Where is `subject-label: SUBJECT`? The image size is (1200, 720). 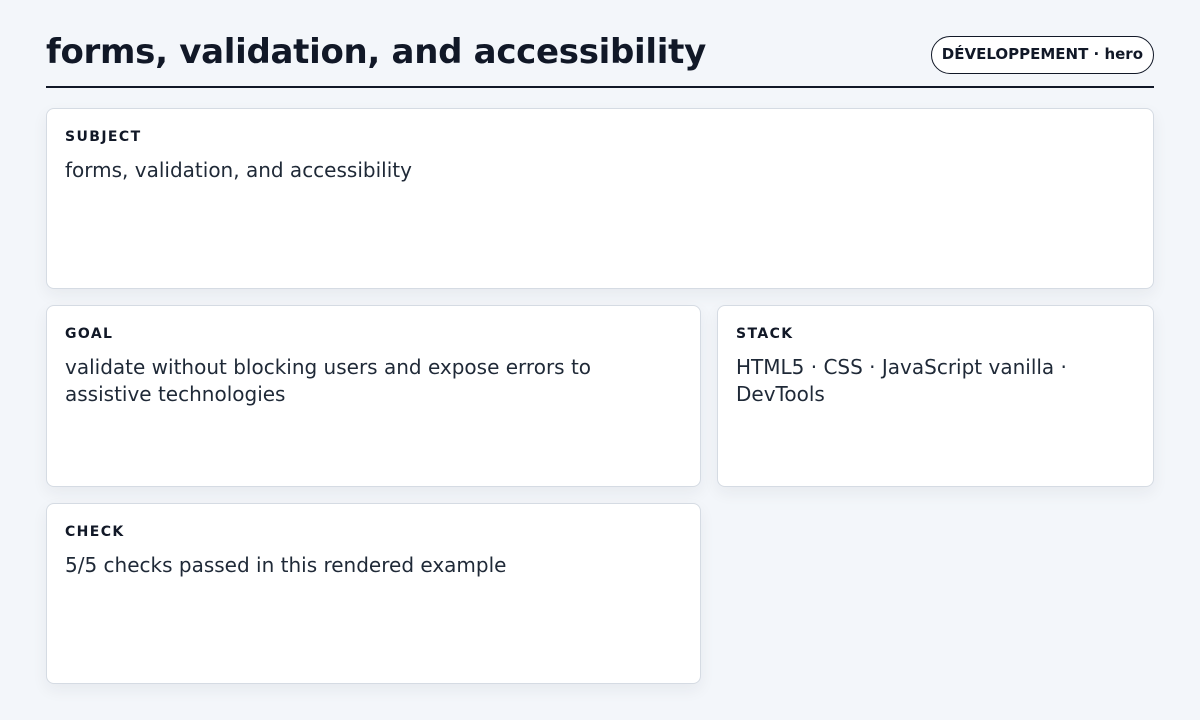 subject-label: SUBJECT is located at coordinates (103, 137).